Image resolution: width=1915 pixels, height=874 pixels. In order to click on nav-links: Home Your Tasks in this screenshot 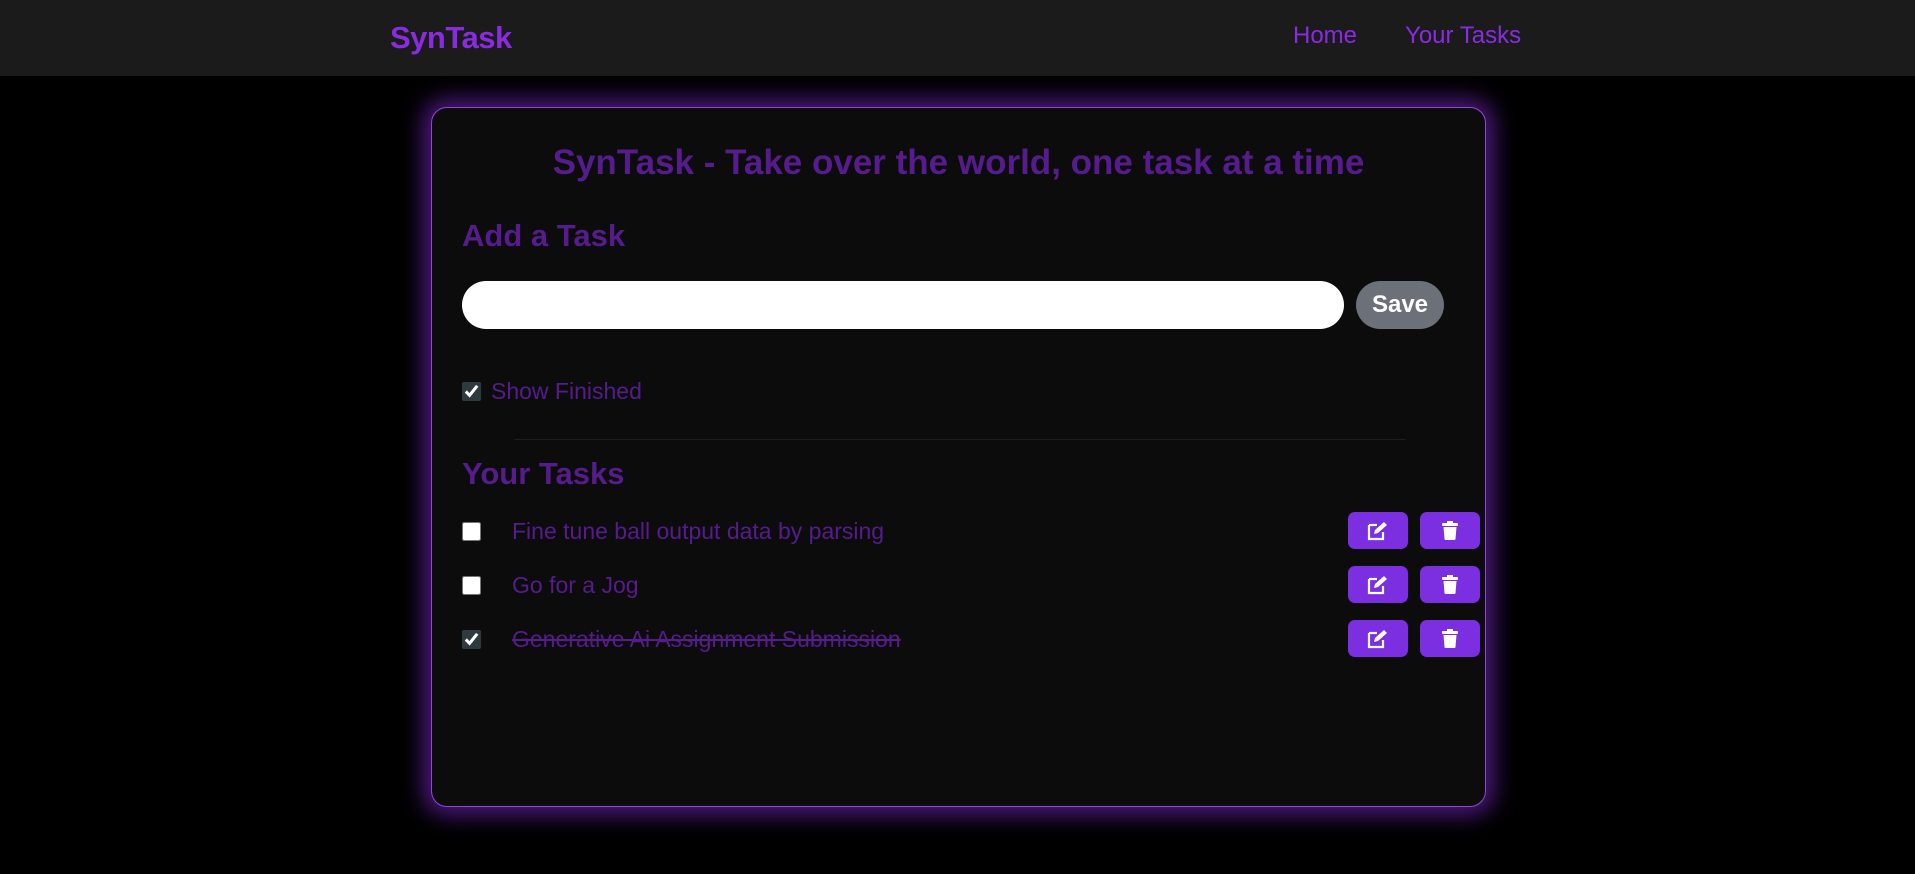, I will do `click(1407, 36)`.